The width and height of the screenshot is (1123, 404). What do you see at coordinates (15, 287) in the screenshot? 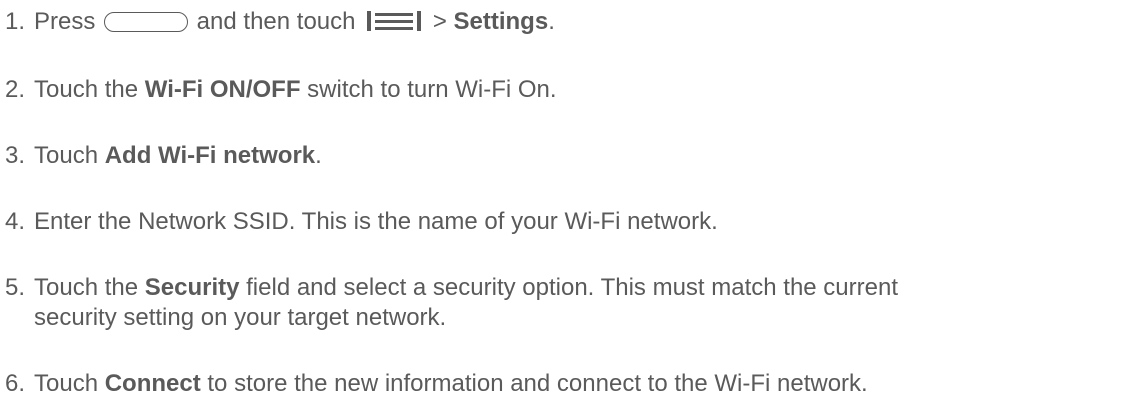
I see `step-number: 5.` at bounding box center [15, 287].